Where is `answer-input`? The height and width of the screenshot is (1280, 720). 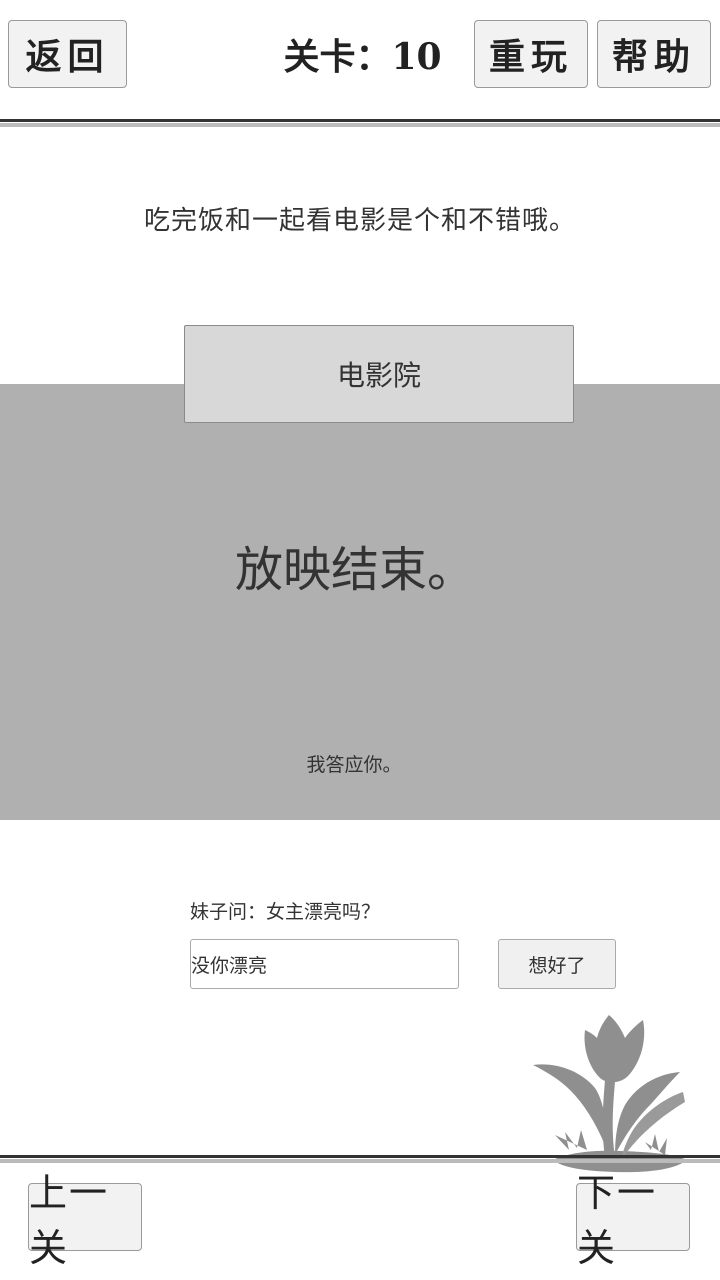
answer-input is located at coordinates (324, 964).